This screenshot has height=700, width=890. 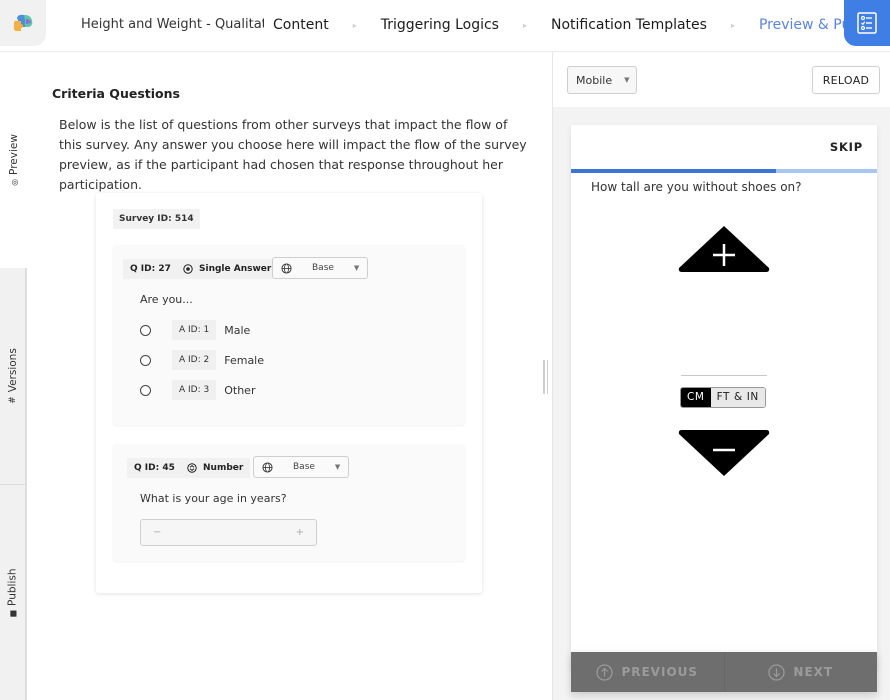 I want to click on side-tab-versions: # Versions, so click(x=13, y=376).